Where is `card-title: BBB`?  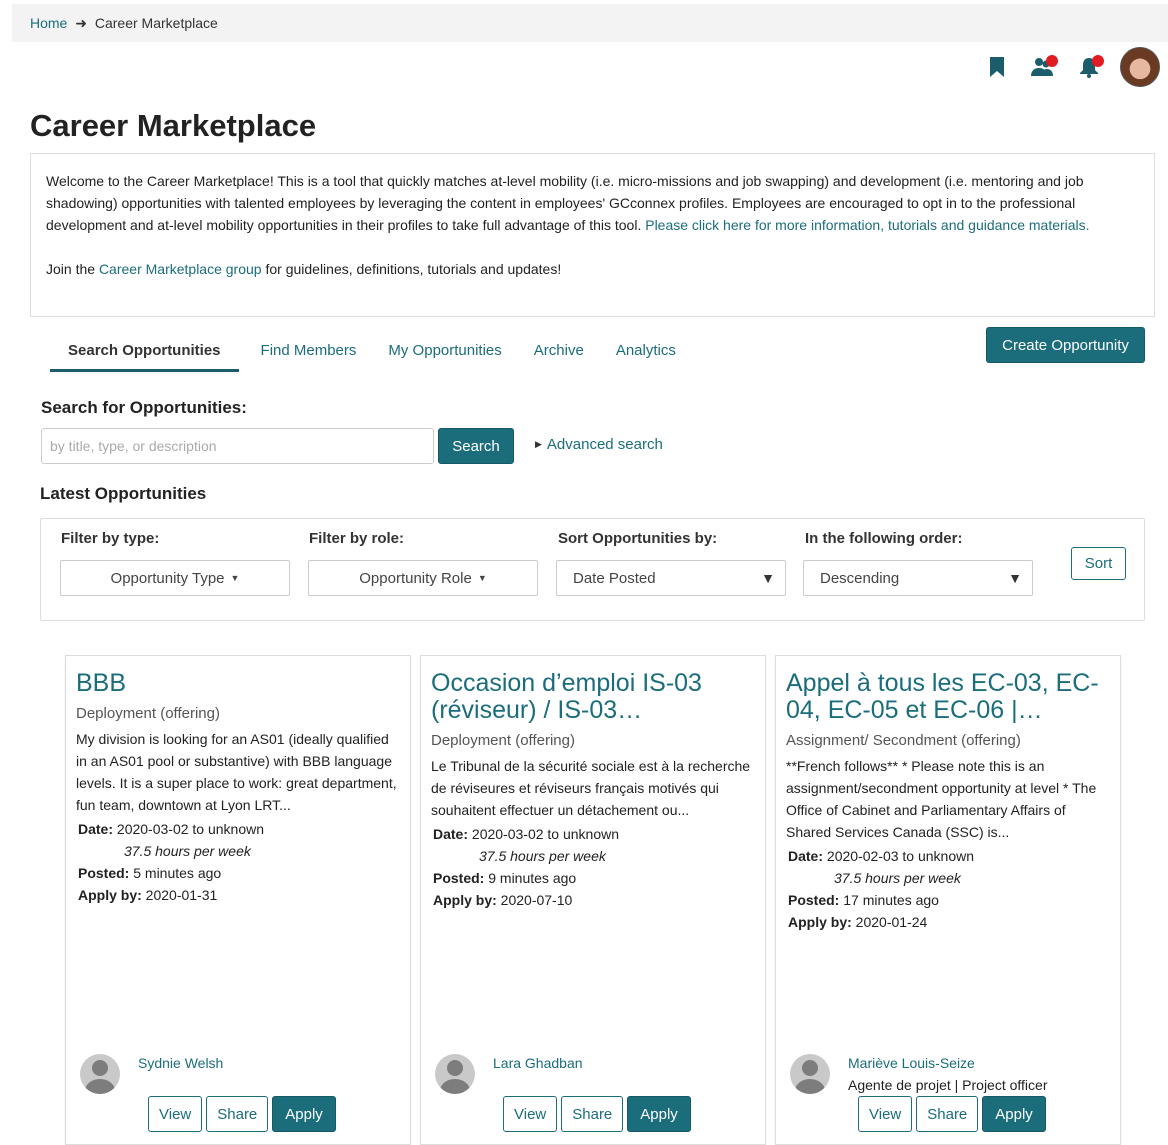 card-title: BBB is located at coordinates (238, 683).